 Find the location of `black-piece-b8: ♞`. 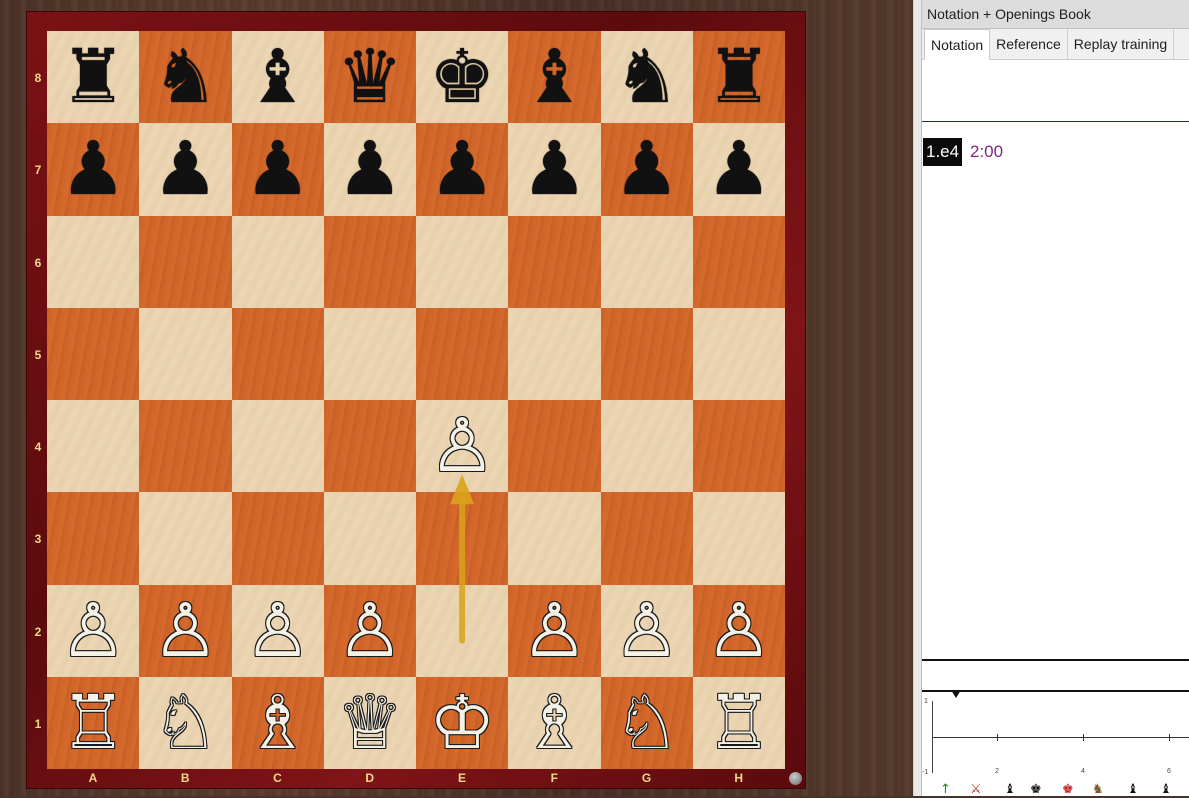

black-piece-b8: ♞ is located at coordinates (185, 77).